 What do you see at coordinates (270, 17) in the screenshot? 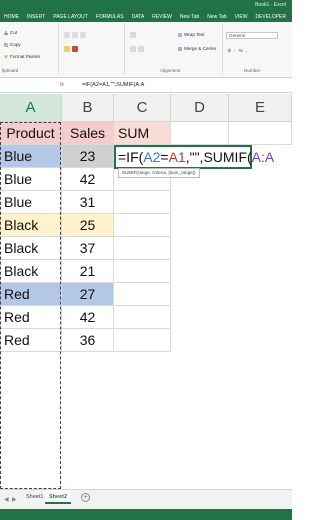
I see `tab-developer: DEVELOPER` at bounding box center [270, 17].